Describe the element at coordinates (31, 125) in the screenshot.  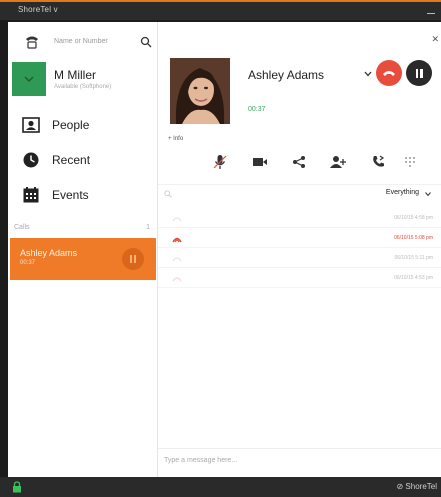
I see `person-card-icon` at that location.